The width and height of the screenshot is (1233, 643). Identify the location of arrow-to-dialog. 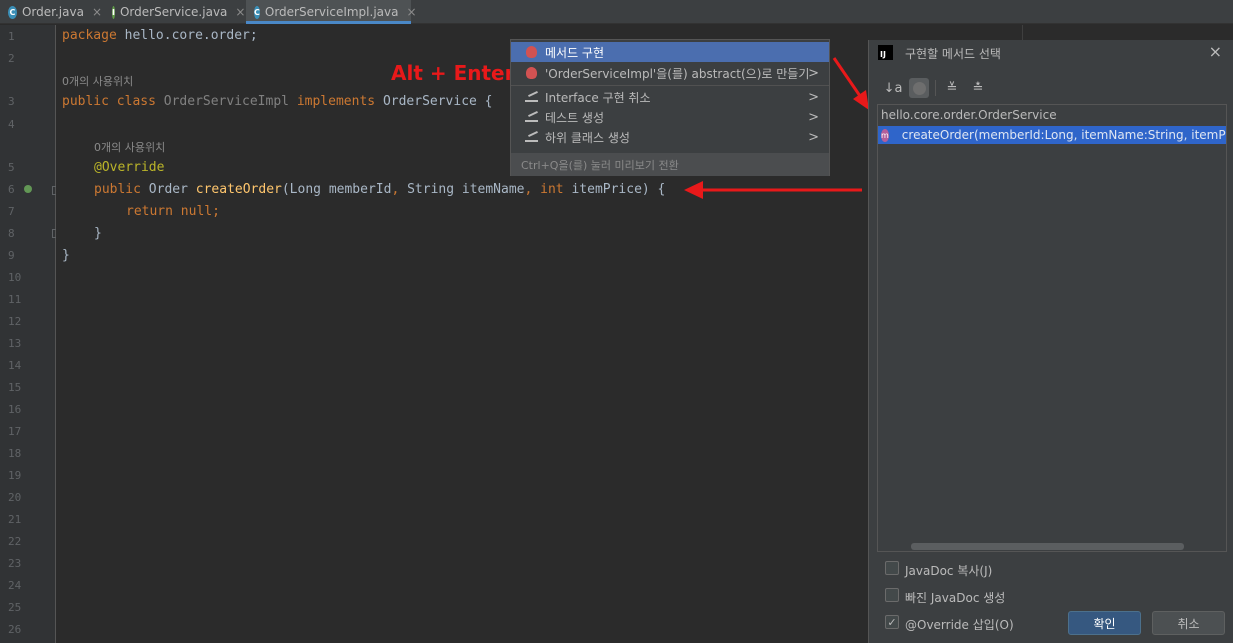
(850, 83).